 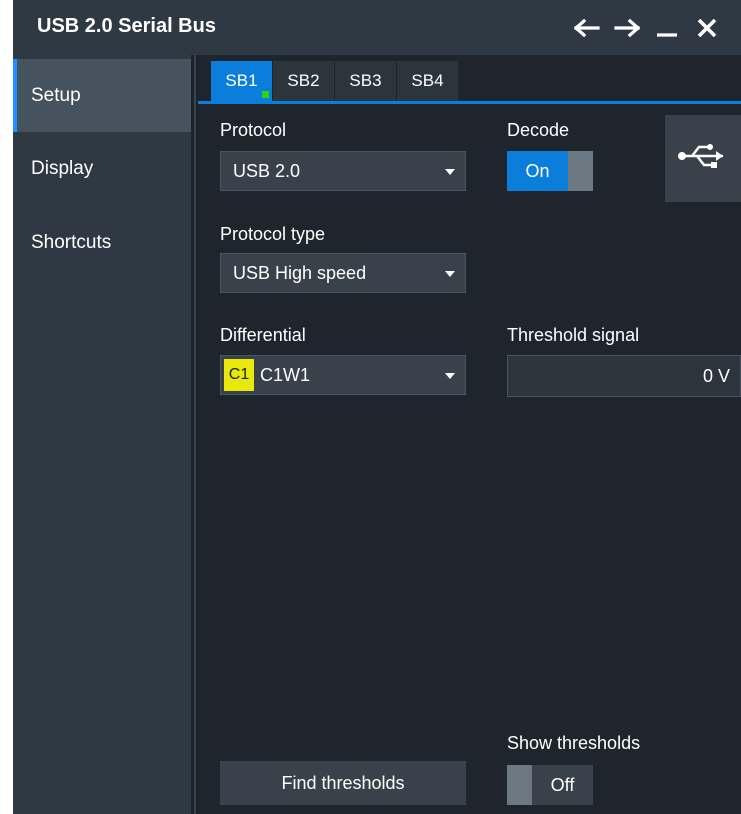 What do you see at coordinates (707, 28) in the screenshot?
I see `close-icon` at bounding box center [707, 28].